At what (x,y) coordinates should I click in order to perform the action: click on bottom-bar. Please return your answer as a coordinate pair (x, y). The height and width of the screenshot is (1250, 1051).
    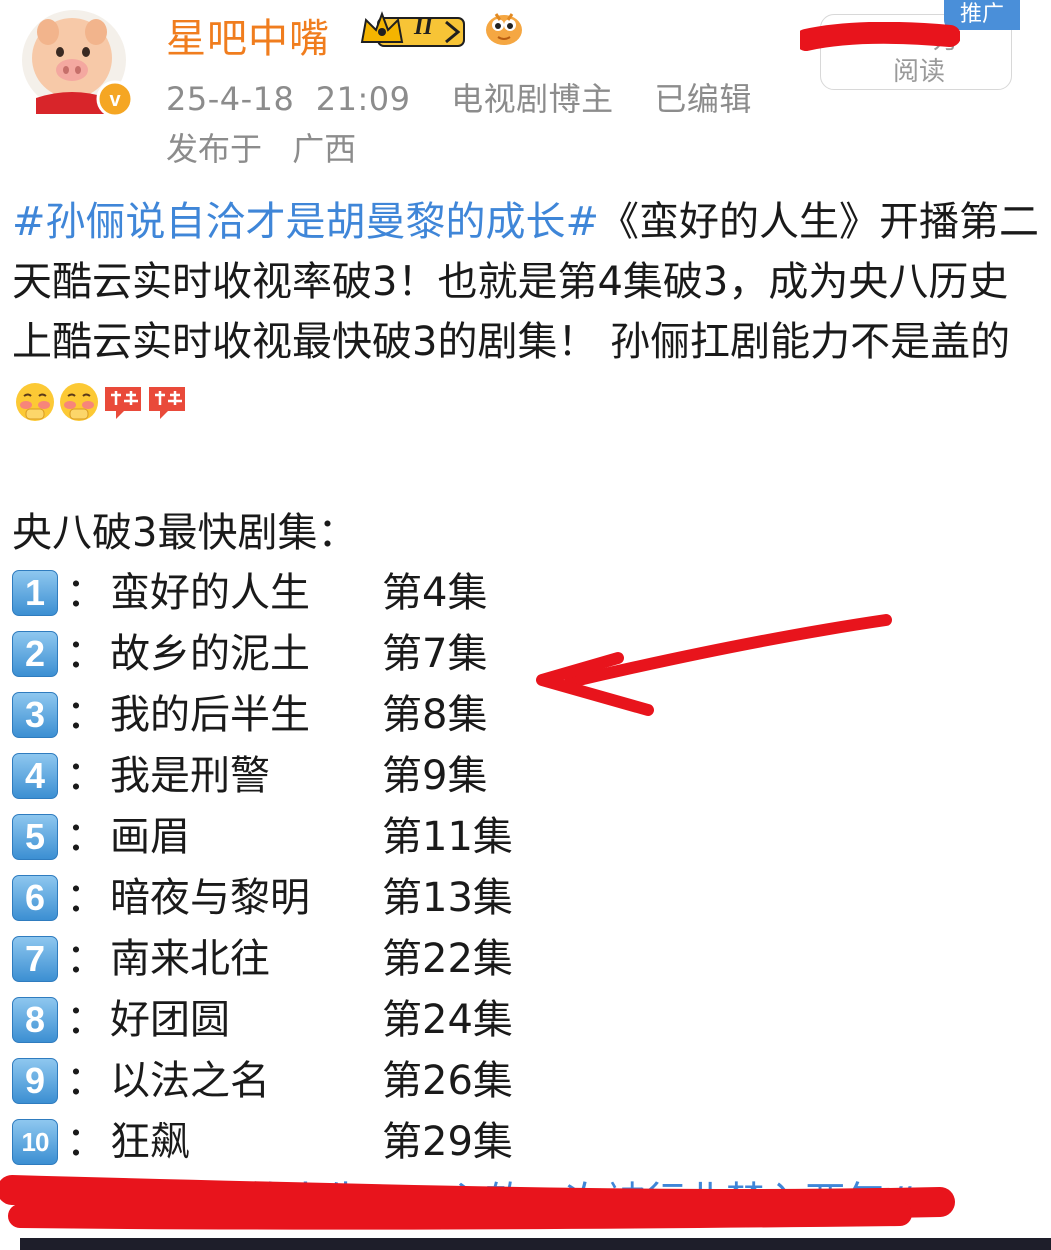
    Looking at the image, I should click on (535, 1244).